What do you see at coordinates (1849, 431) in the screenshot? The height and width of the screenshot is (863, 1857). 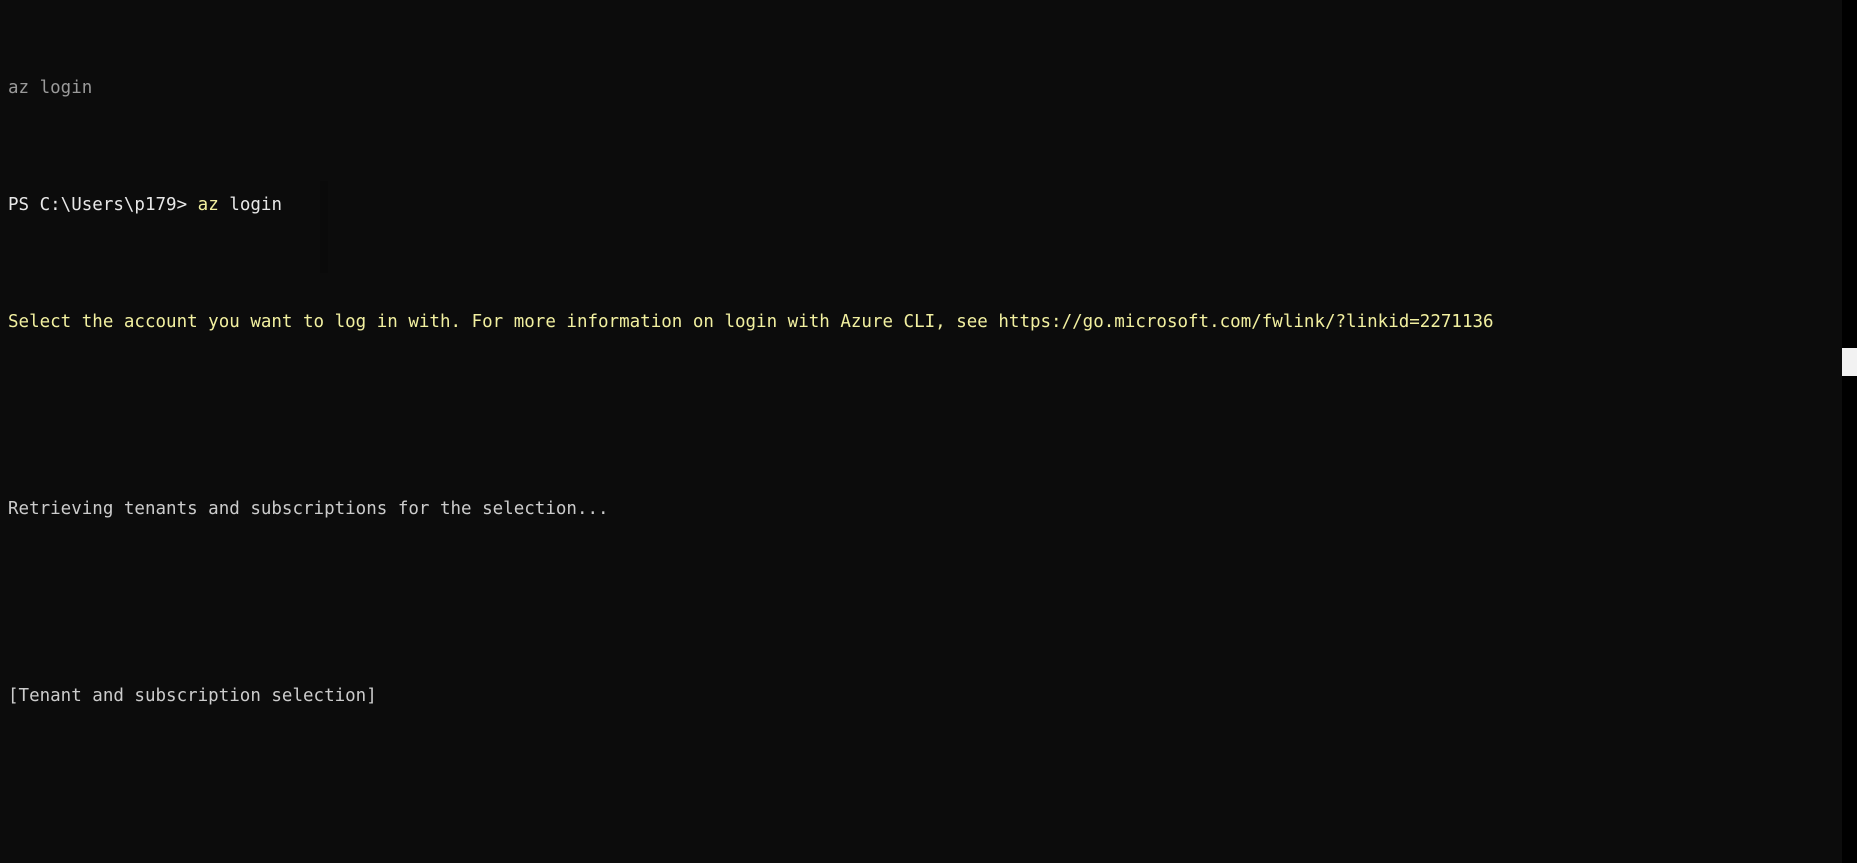 I see `scrollbar-track` at bounding box center [1849, 431].